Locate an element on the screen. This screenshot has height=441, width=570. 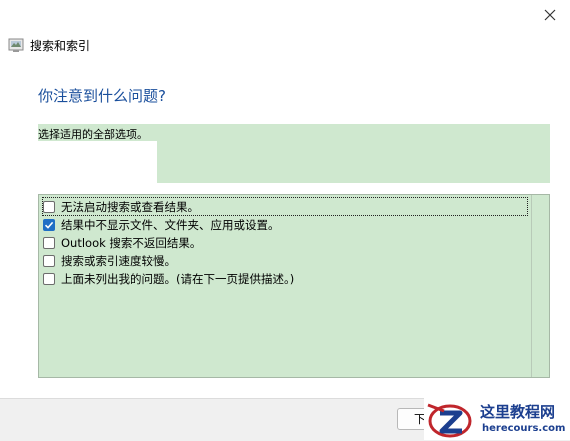
watermark: 这里教程网 herecours.com is located at coordinates (497, 418).